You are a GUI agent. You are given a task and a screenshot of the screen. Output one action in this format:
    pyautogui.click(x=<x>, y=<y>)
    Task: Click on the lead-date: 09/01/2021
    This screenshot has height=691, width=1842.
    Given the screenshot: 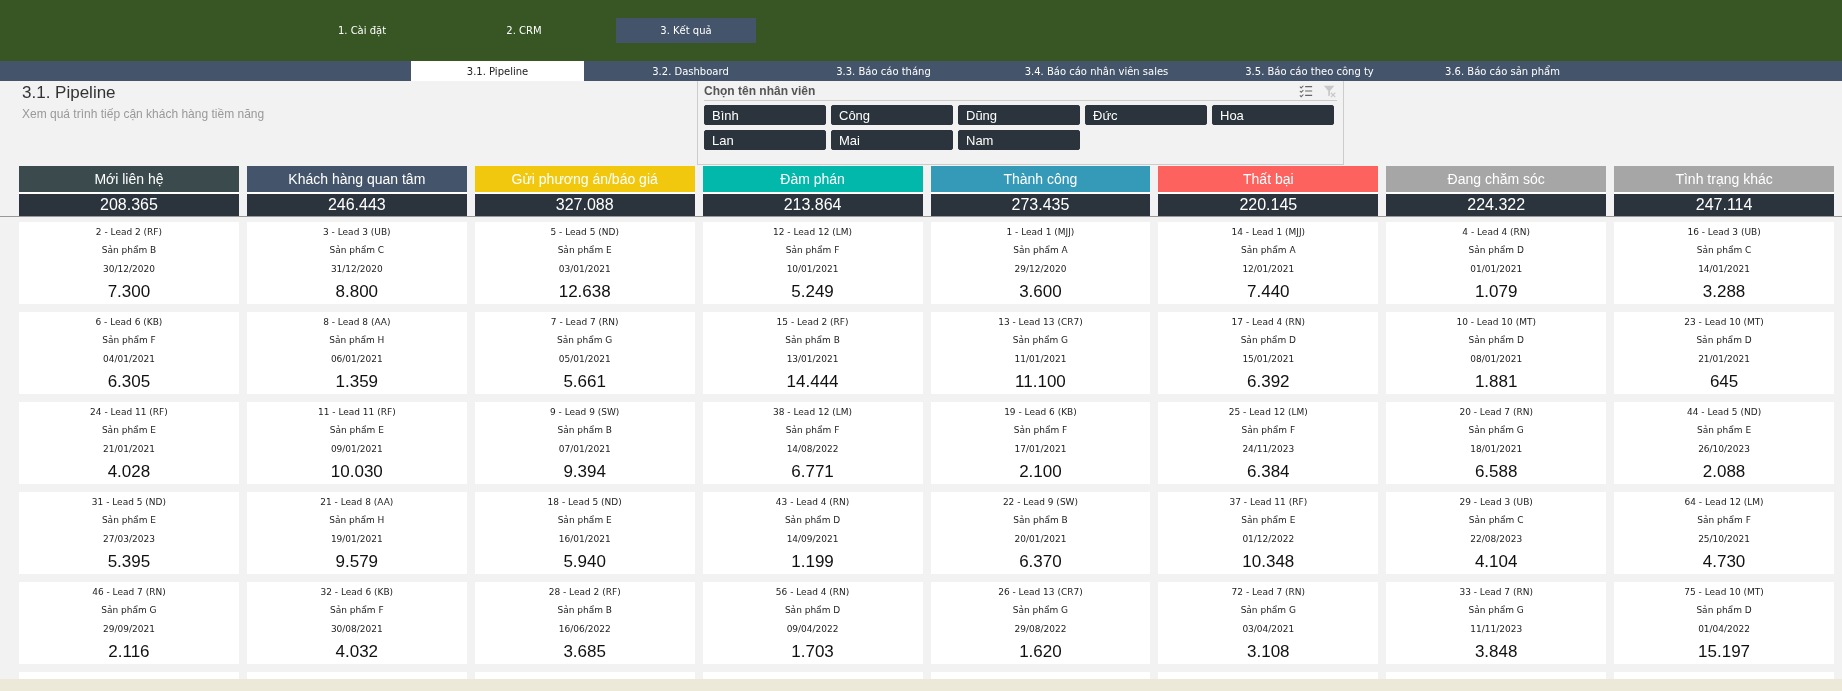 What is the action you would take?
    pyautogui.click(x=356, y=448)
    